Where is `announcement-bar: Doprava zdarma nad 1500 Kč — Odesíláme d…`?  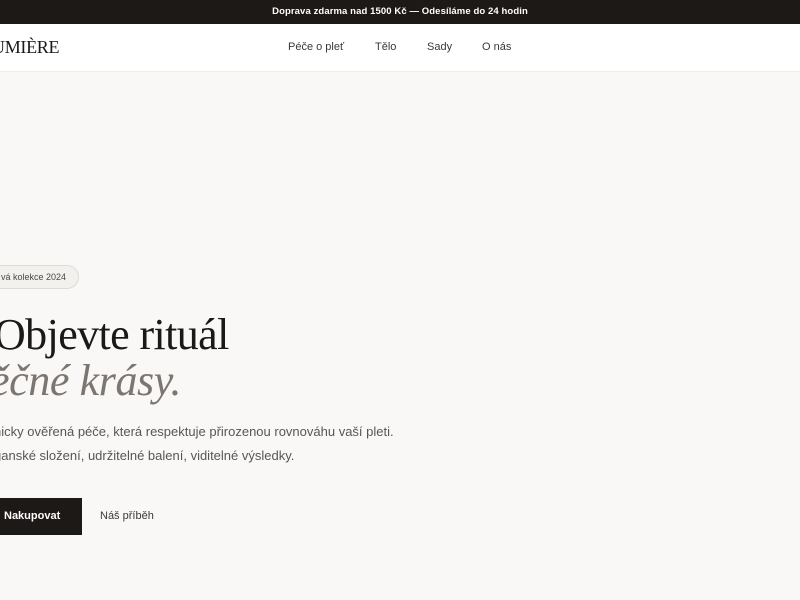 announcement-bar: Doprava zdarma nad 1500 Kč — Odesíláme d… is located at coordinates (400, 12).